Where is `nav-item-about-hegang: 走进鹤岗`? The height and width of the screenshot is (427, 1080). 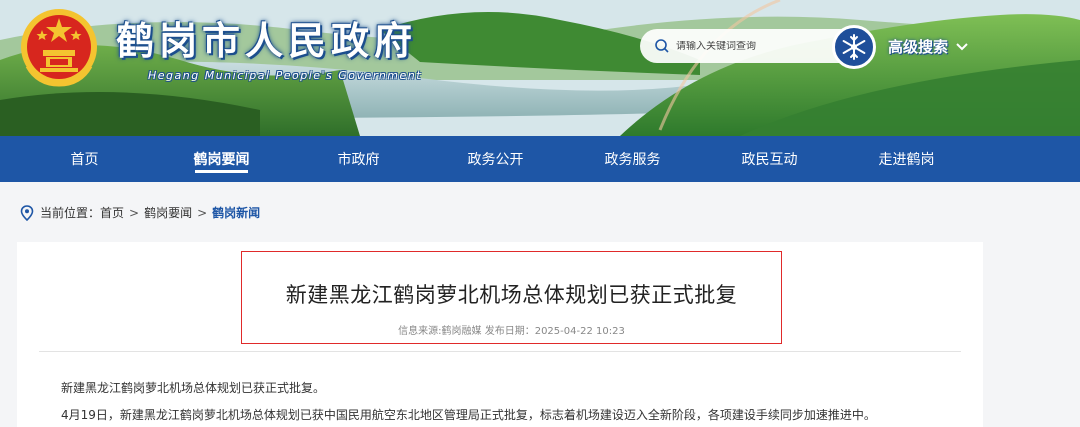 nav-item-about-hegang: 走进鹤岗 is located at coordinates (906, 159).